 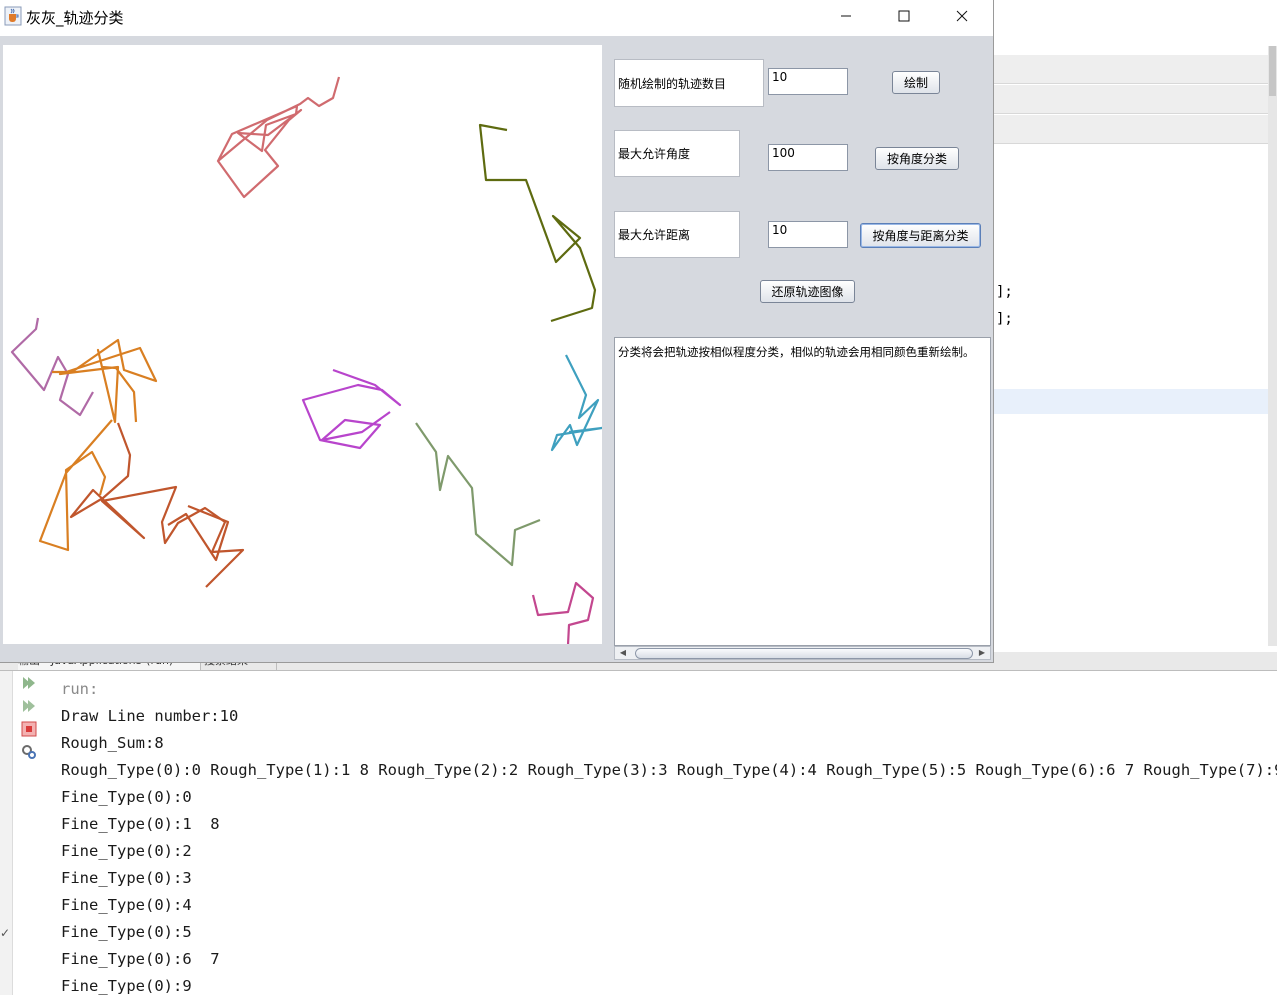 I want to click on classify-by-angle-distance-button: 按角度与距离分类, so click(x=920, y=235).